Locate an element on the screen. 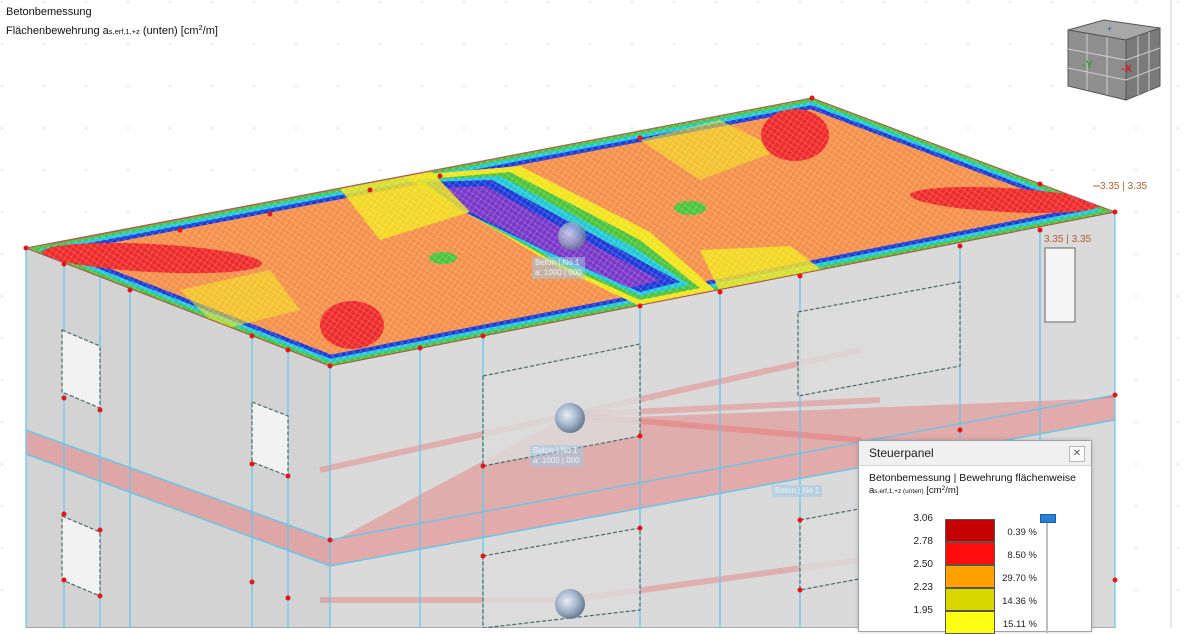 Image resolution: width=1200 pixels, height=634 pixels. title-unit-suffix: /m] is located at coordinates (210, 31).